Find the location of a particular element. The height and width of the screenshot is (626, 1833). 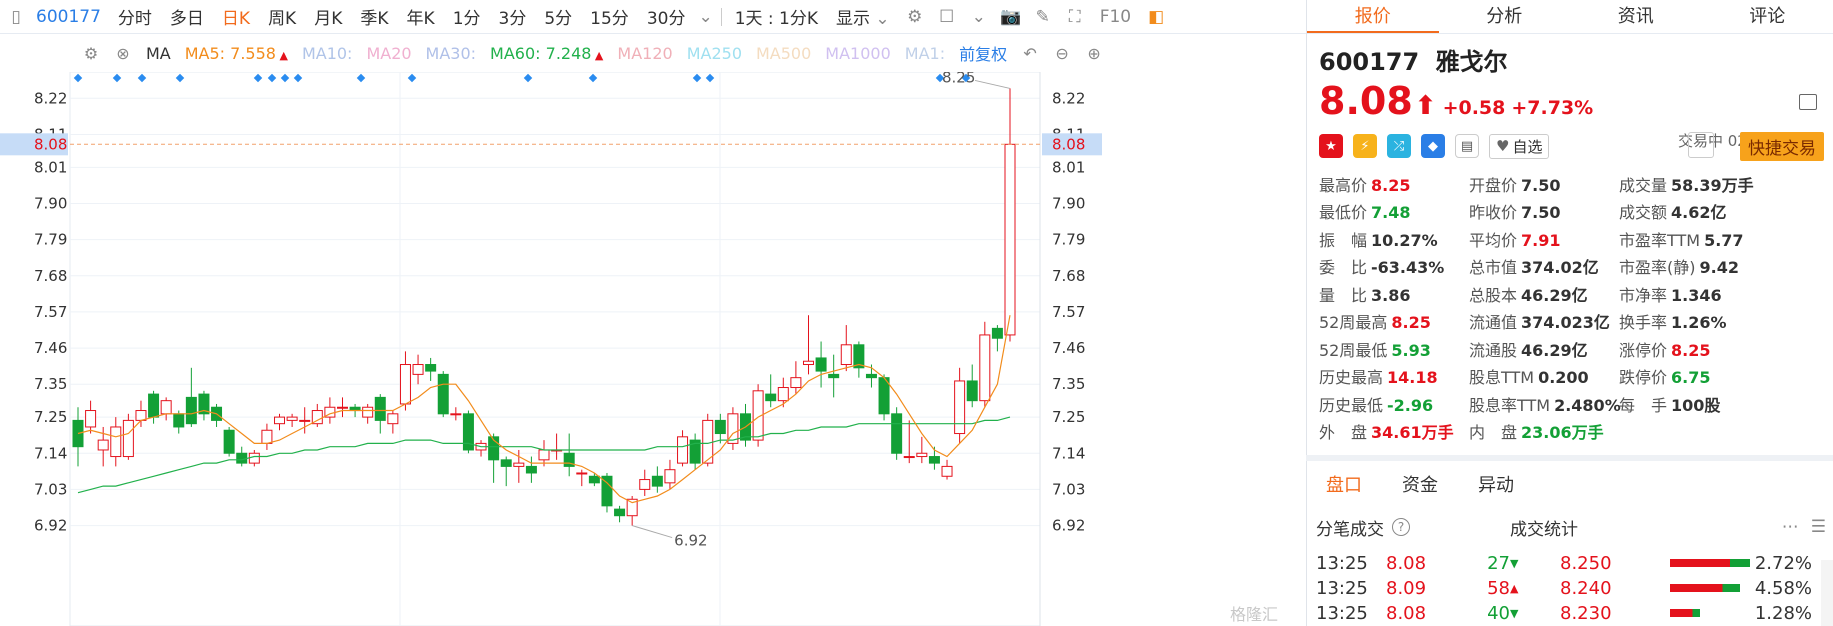

lower-tab: 盘口 is located at coordinates (1344, 484).